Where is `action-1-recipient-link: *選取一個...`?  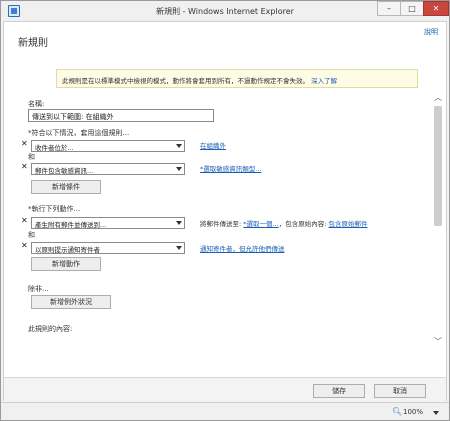
action-1-recipient-link: *選取一個... is located at coordinates (260, 224).